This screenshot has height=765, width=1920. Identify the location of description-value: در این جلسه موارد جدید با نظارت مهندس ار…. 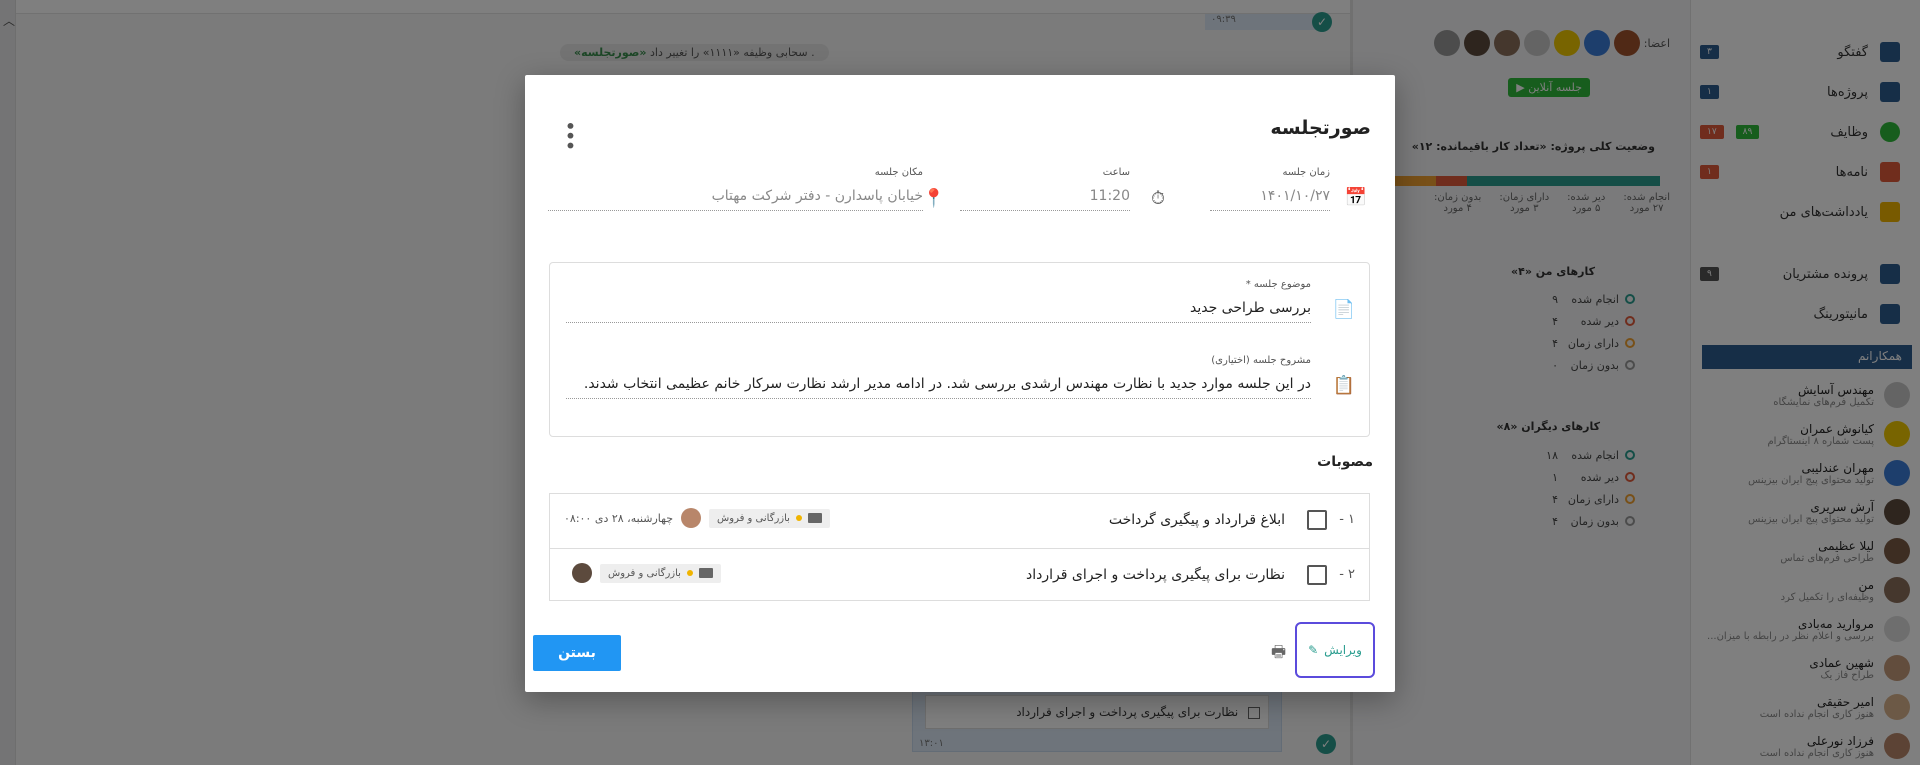
(938, 385).